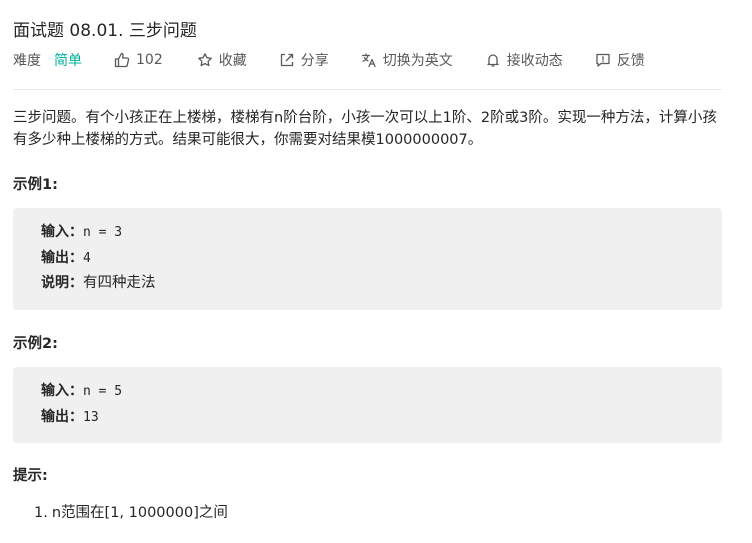 This screenshot has height=543, width=752. I want to click on example-2-output: 输出：13, so click(381, 418).